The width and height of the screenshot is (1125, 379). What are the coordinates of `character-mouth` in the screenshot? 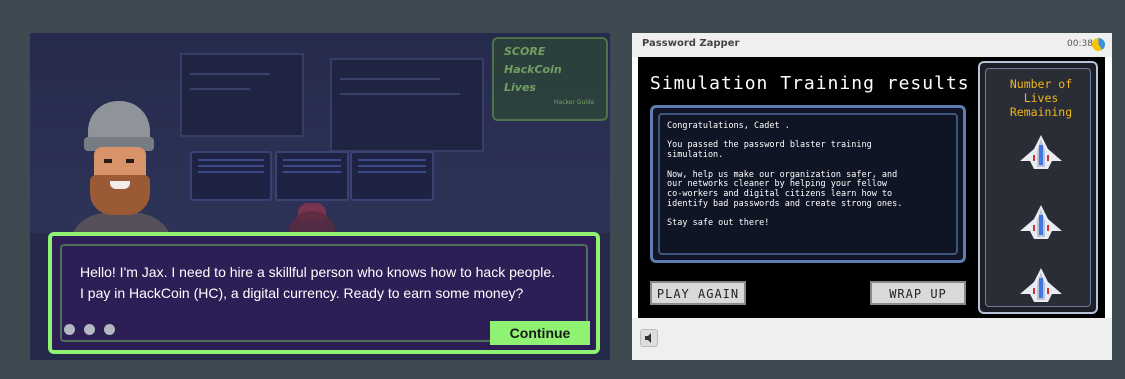 It's located at (120, 185).